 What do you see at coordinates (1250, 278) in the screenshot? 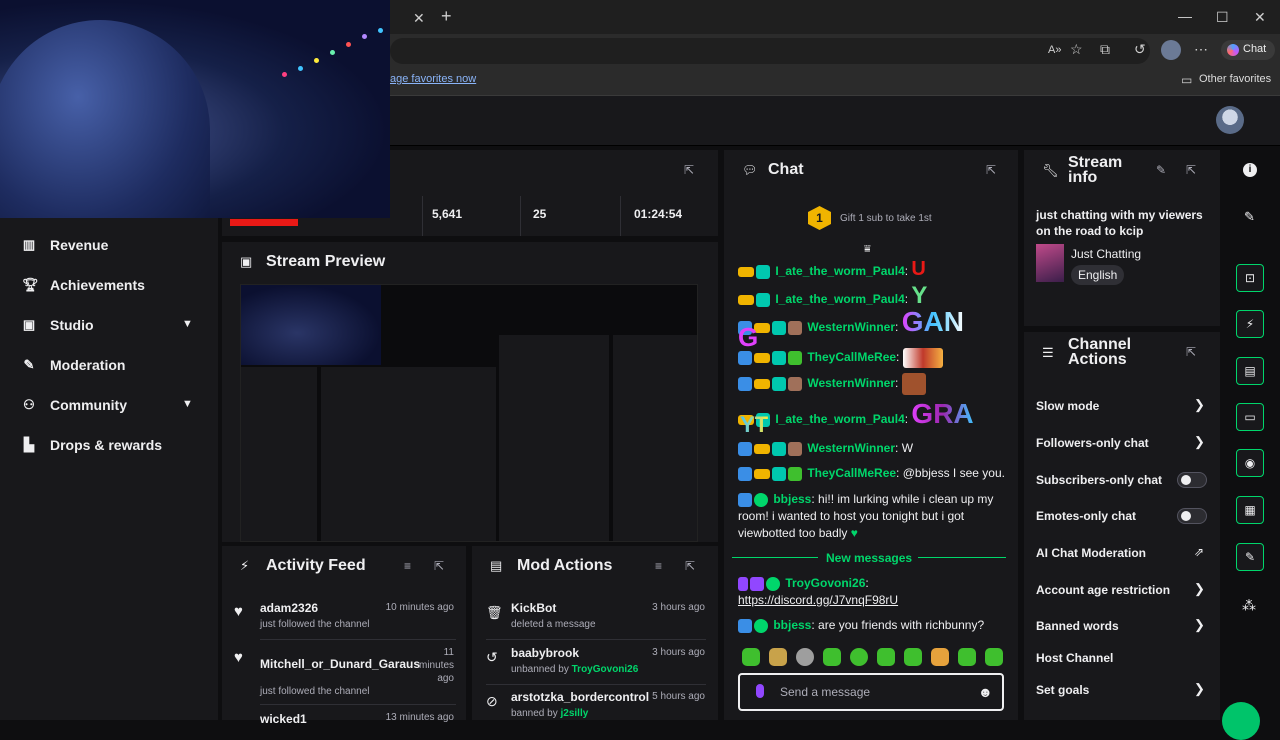
I see `clip-icon: ⊡` at bounding box center [1250, 278].